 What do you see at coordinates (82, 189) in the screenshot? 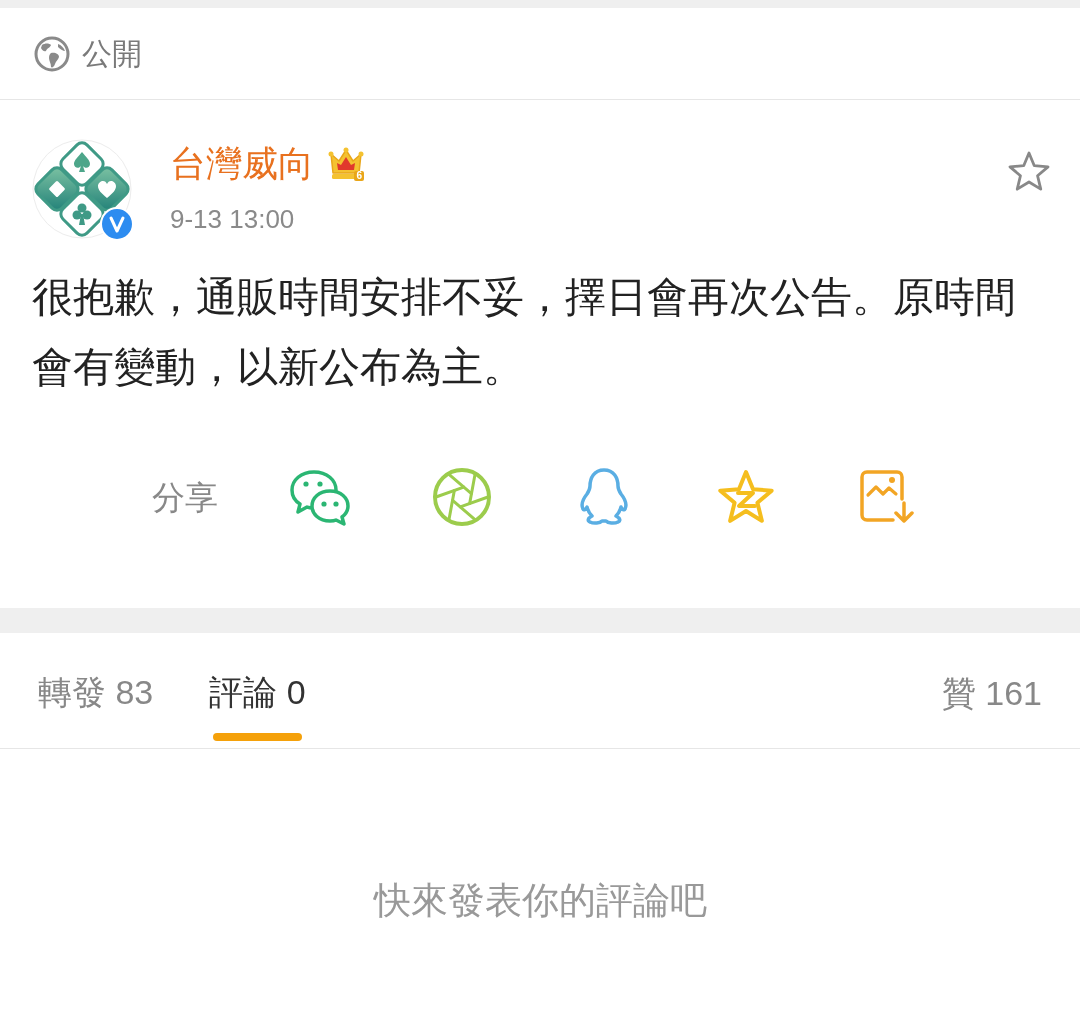
I see `card-suits-logo` at bounding box center [82, 189].